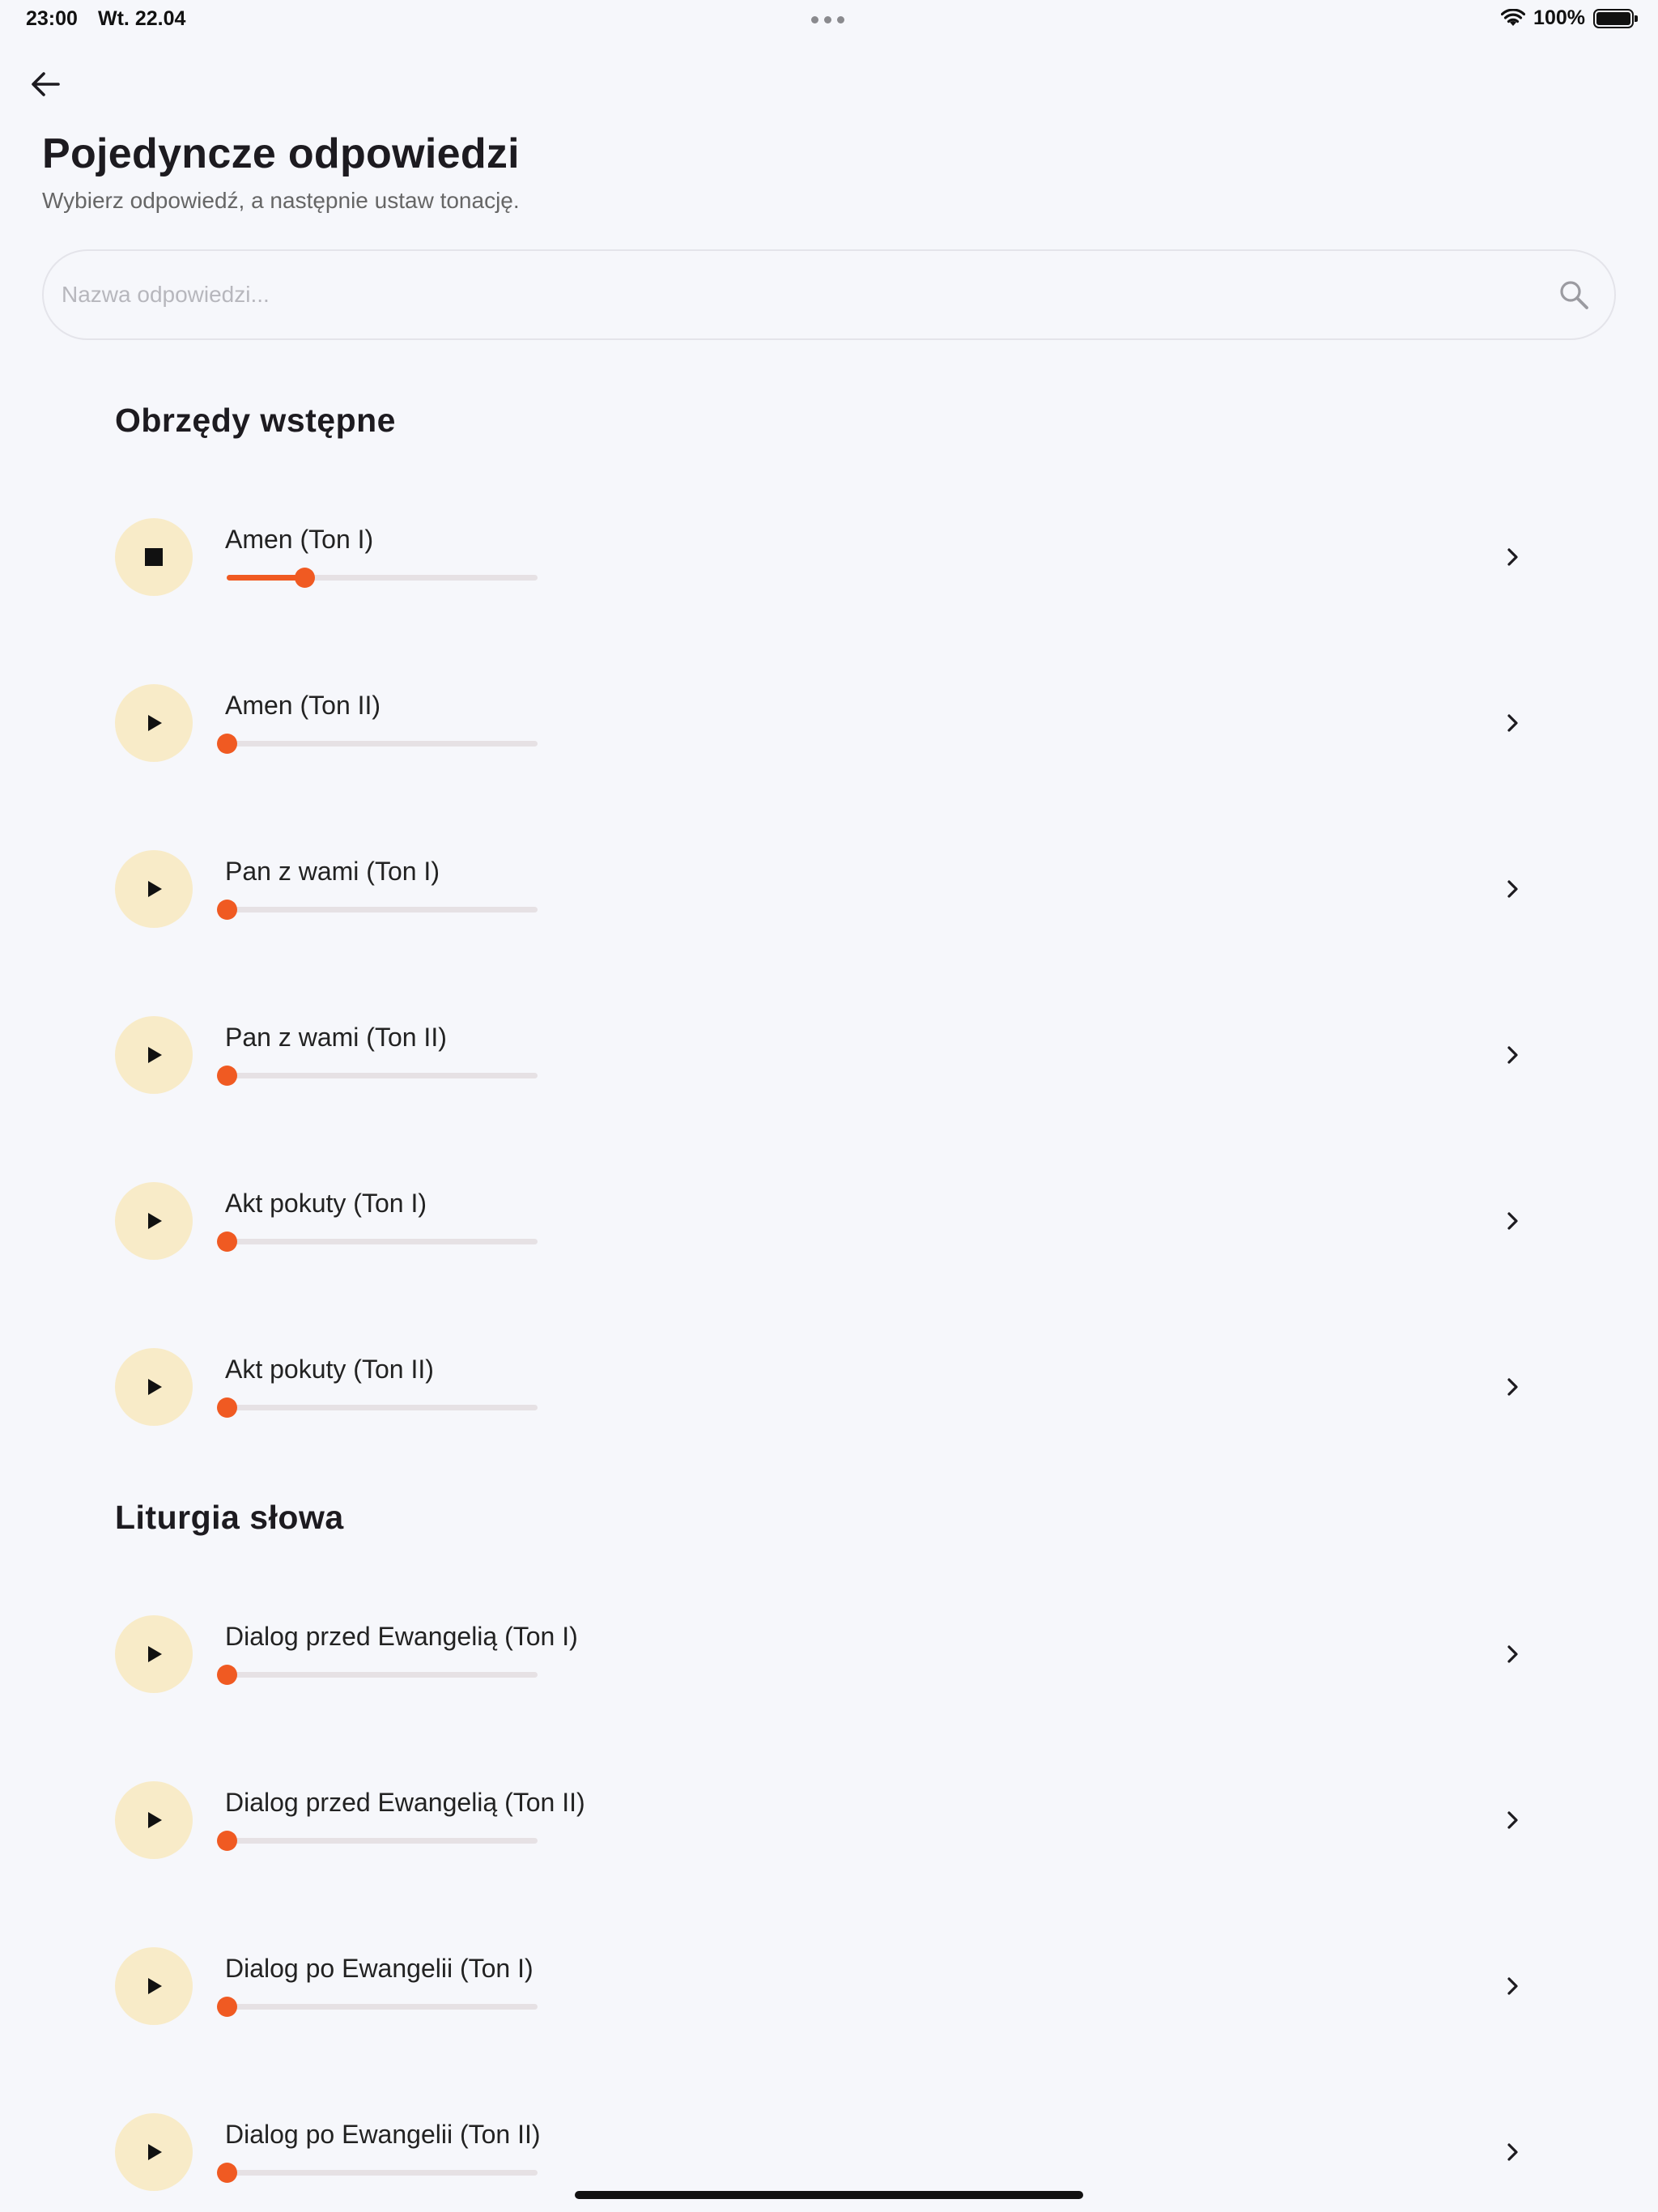 The image size is (1658, 2212). I want to click on stop-icon, so click(154, 557).